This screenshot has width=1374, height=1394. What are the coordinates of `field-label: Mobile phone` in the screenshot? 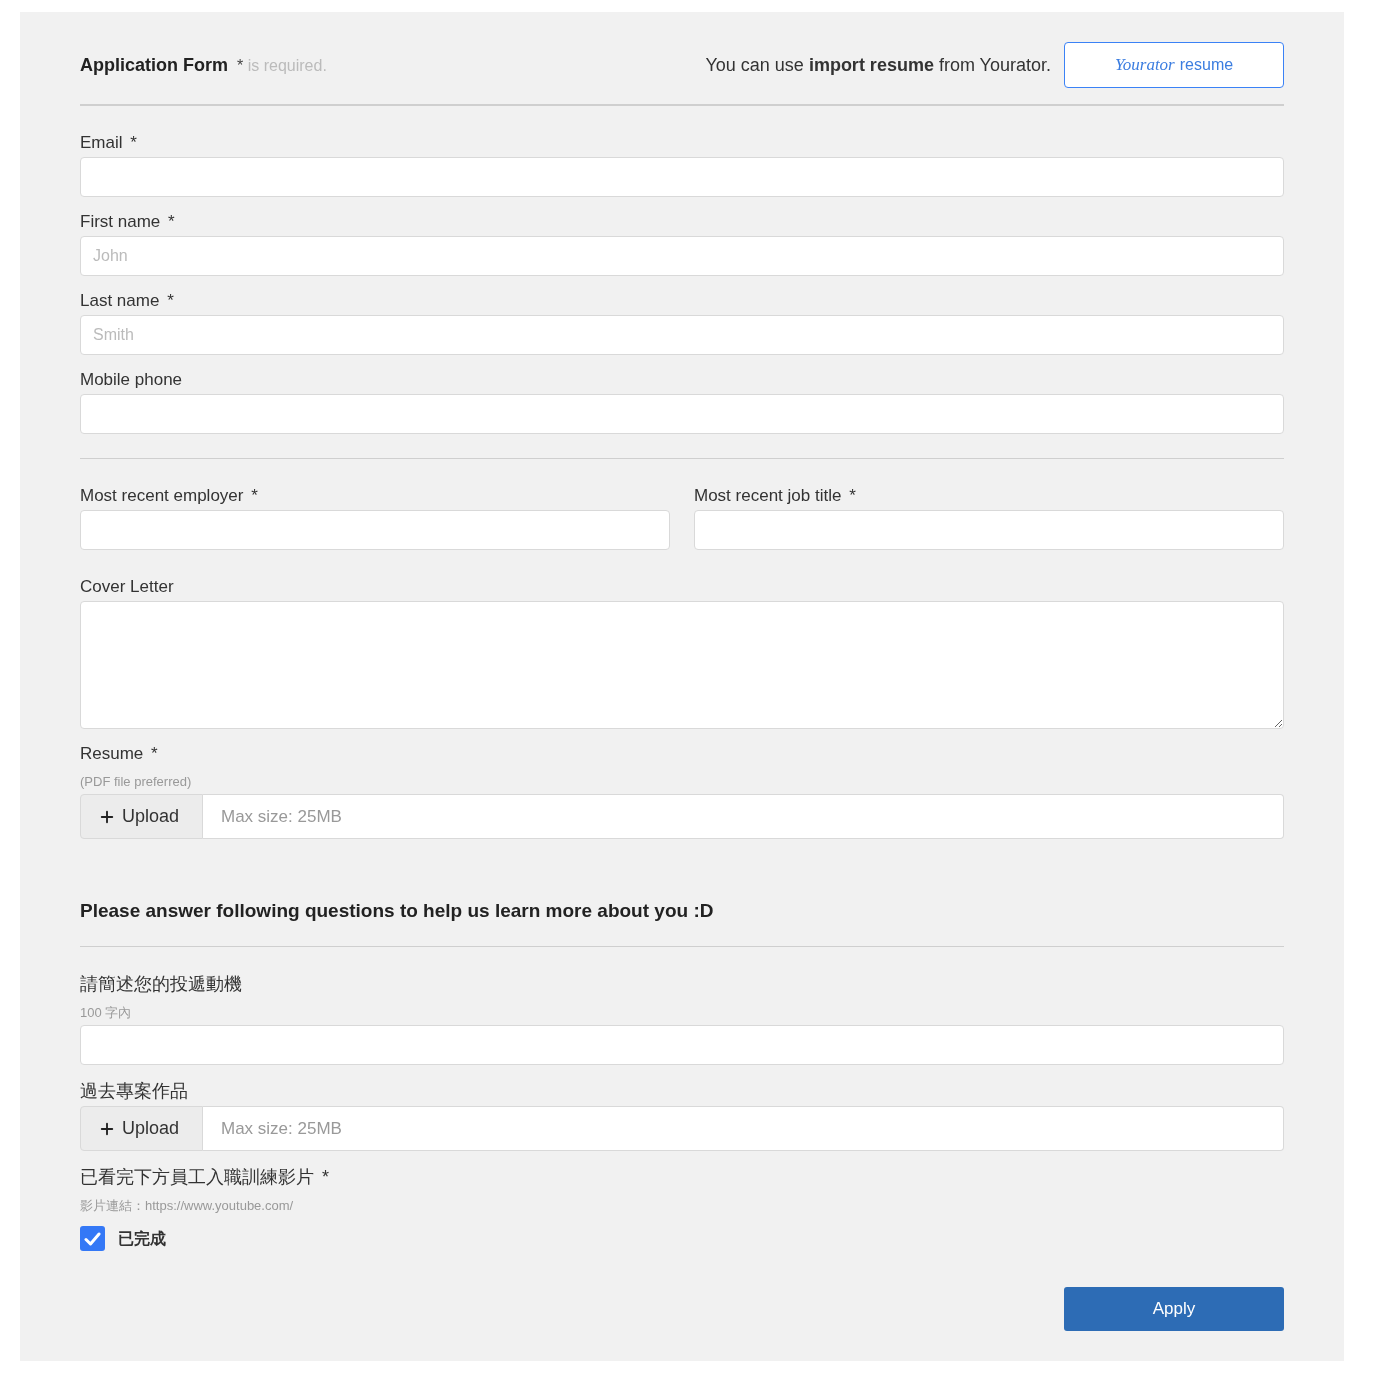 It's located at (131, 380).